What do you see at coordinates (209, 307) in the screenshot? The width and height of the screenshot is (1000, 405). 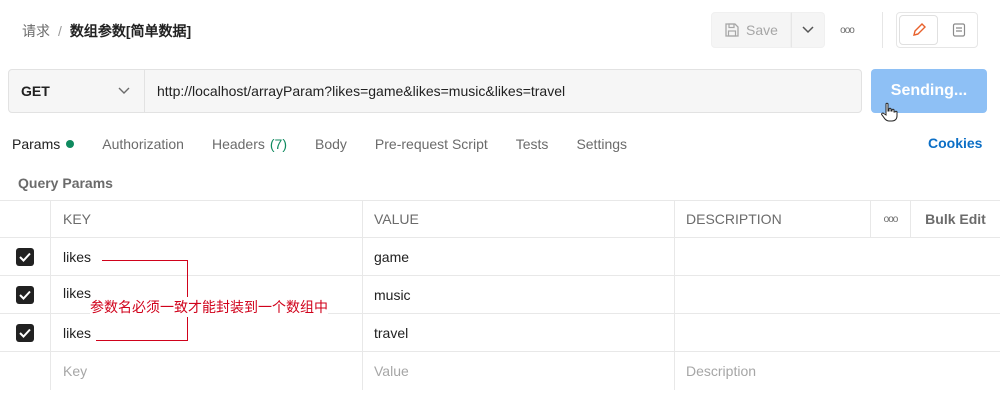 I see `annotation-text: 参数名必须一致才能封装到一个数组中` at bounding box center [209, 307].